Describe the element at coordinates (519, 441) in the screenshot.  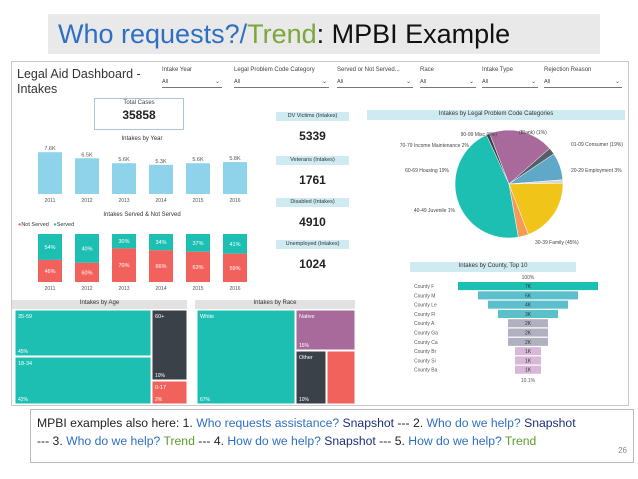
I see `link-trend-2: Trend` at that location.